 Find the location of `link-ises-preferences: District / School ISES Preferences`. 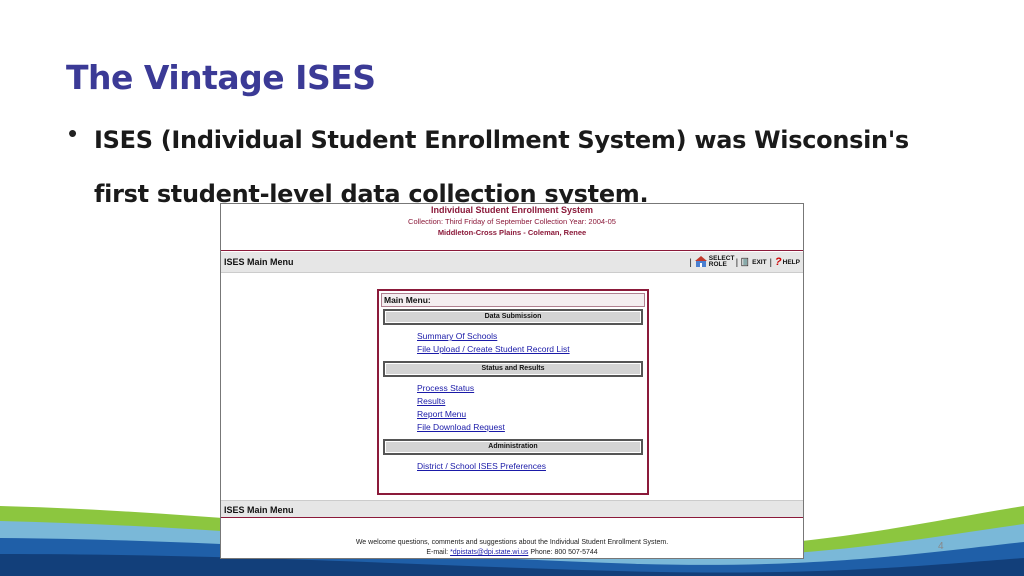

link-ises-preferences: District / School ISES Preferences is located at coordinates (532, 466).